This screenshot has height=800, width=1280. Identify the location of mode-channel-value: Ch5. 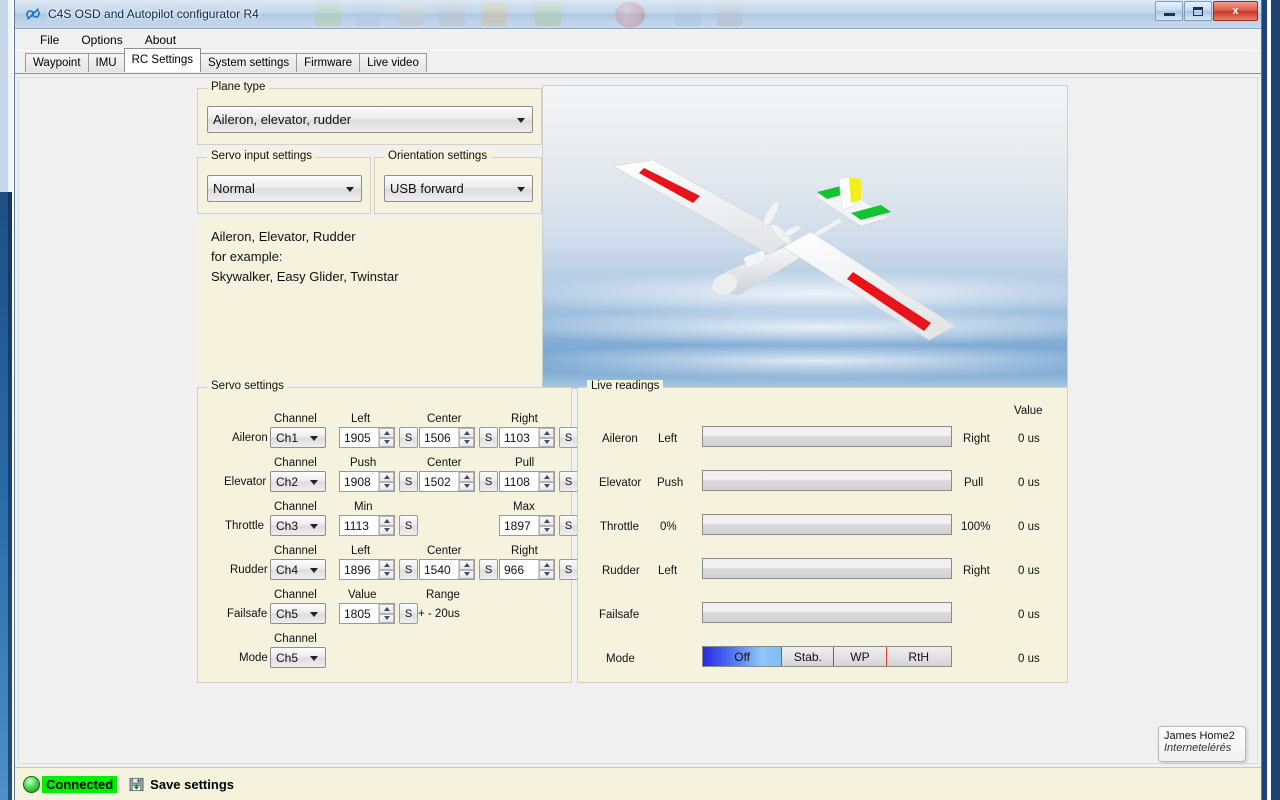
(287, 657).